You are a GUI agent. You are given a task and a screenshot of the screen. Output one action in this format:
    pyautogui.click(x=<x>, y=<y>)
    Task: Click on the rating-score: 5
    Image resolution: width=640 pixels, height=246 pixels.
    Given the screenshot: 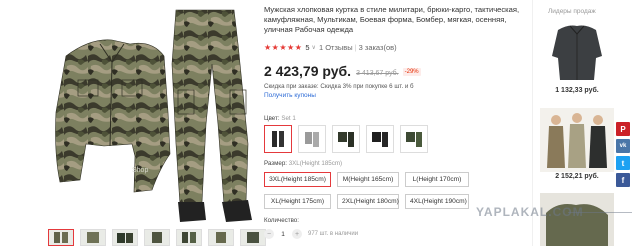 What is the action you would take?
    pyautogui.click(x=307, y=47)
    